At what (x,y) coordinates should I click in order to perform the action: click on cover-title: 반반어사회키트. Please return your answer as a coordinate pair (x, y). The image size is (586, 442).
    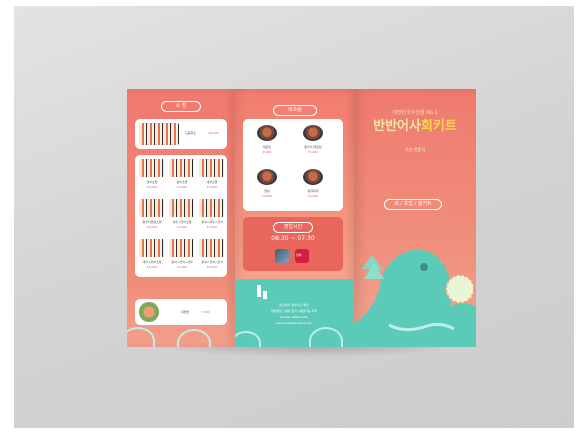
    Looking at the image, I should click on (415, 127).